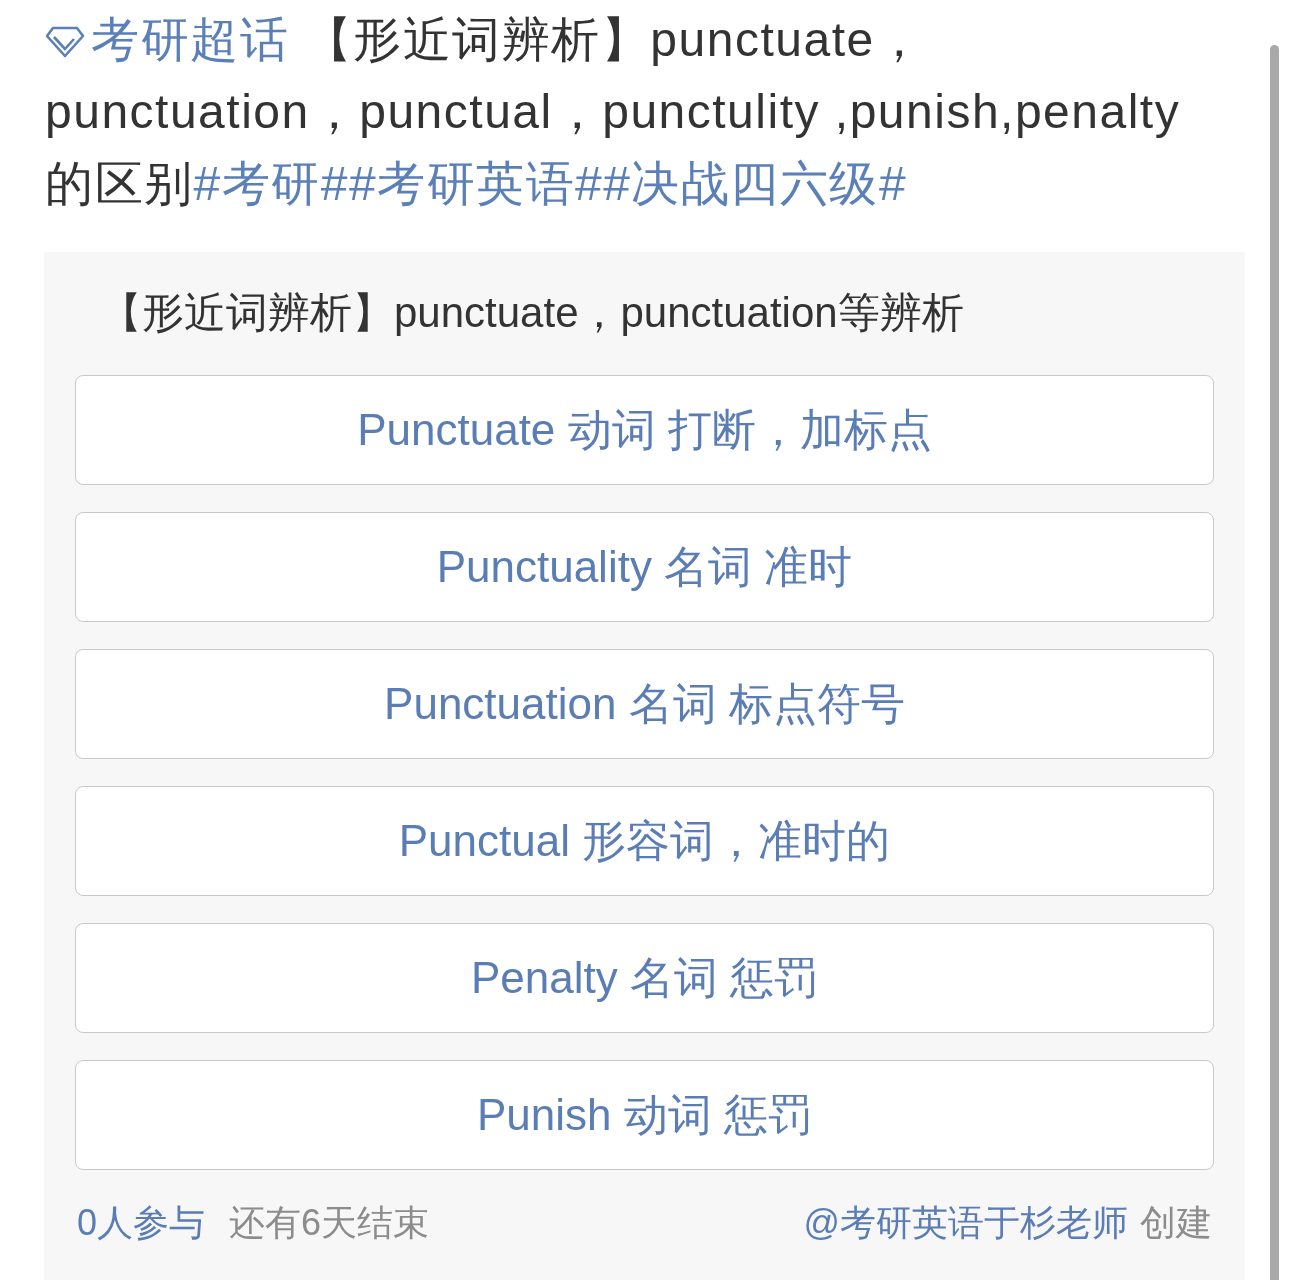 This screenshot has height=1280, width=1289. What do you see at coordinates (532, 313) in the screenshot?
I see `poll-title: 【形近词辨析】punctuate，punctuation等辨析` at bounding box center [532, 313].